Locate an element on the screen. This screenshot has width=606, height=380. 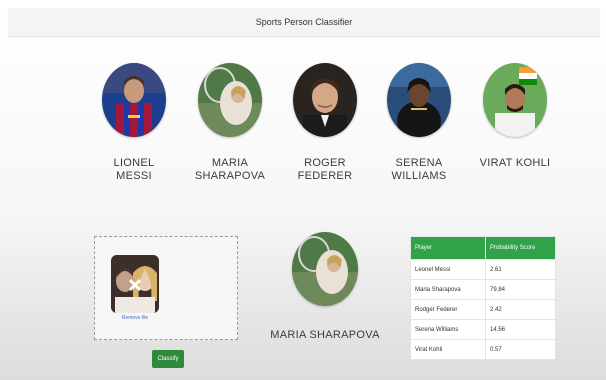
table-row: Maria Sharapova 79.84 is located at coordinates (483, 289).